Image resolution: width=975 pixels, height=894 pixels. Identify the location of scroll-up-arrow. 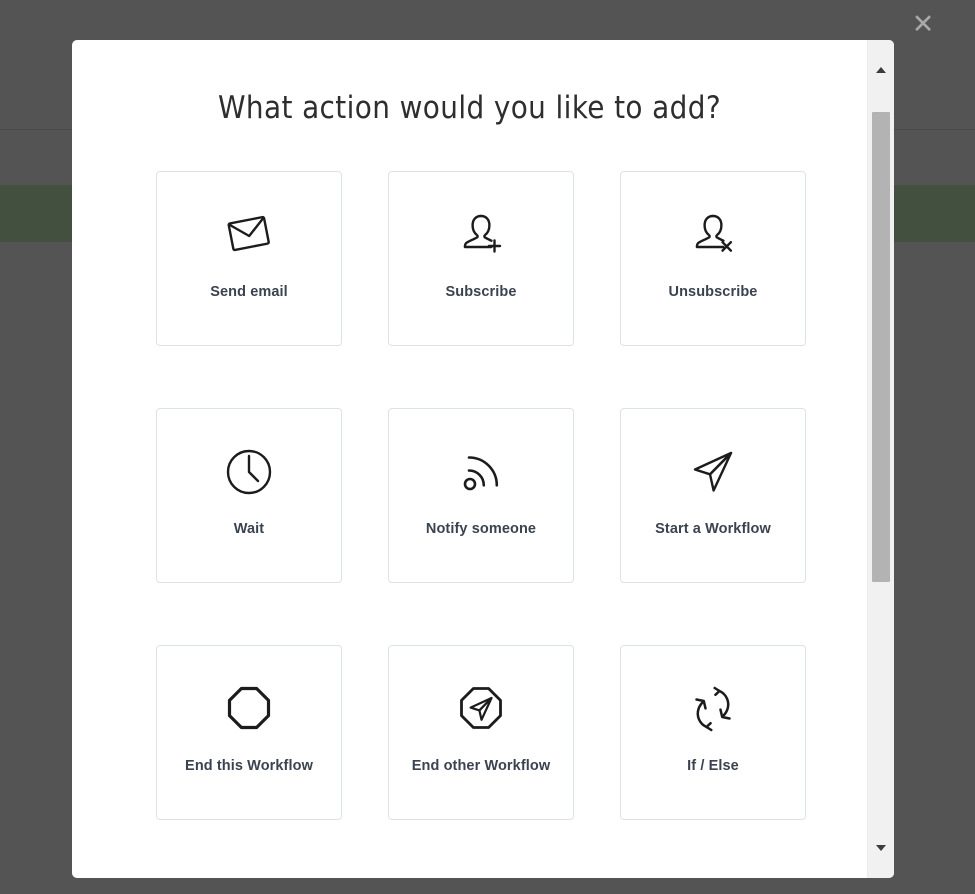
(881, 70).